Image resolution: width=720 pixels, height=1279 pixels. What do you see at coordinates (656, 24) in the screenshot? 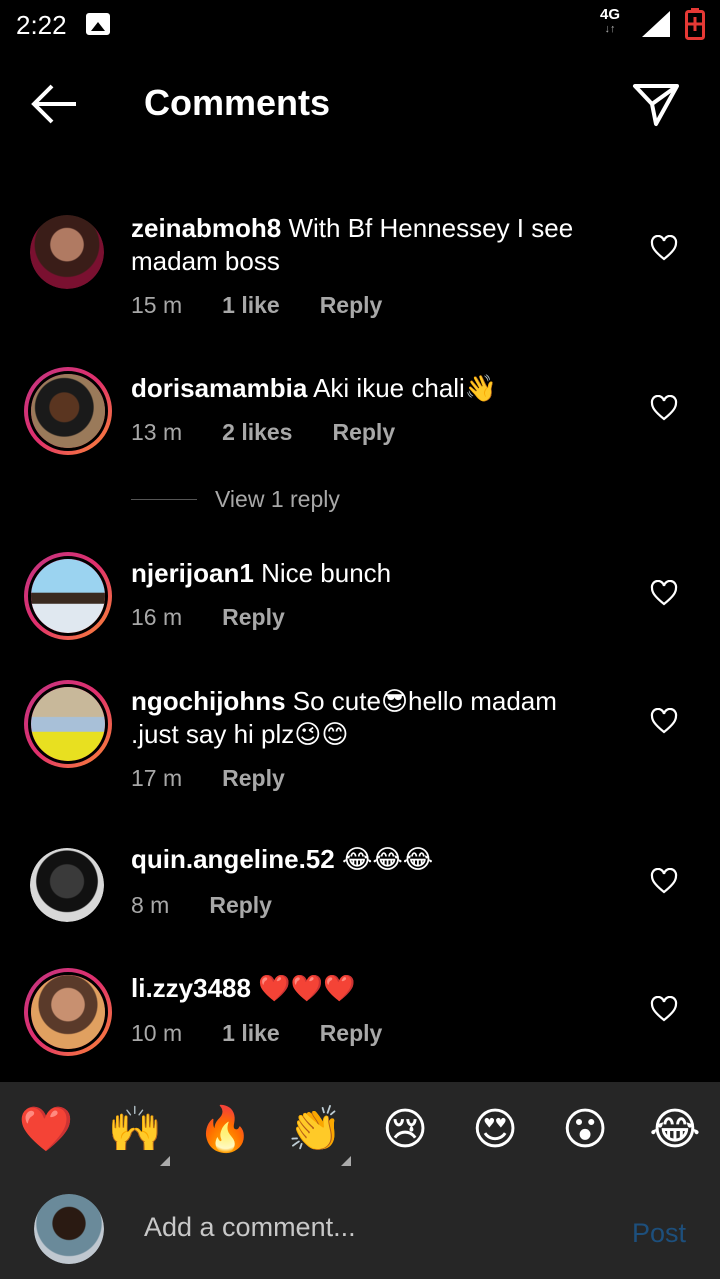
I see `signal-icon` at bounding box center [656, 24].